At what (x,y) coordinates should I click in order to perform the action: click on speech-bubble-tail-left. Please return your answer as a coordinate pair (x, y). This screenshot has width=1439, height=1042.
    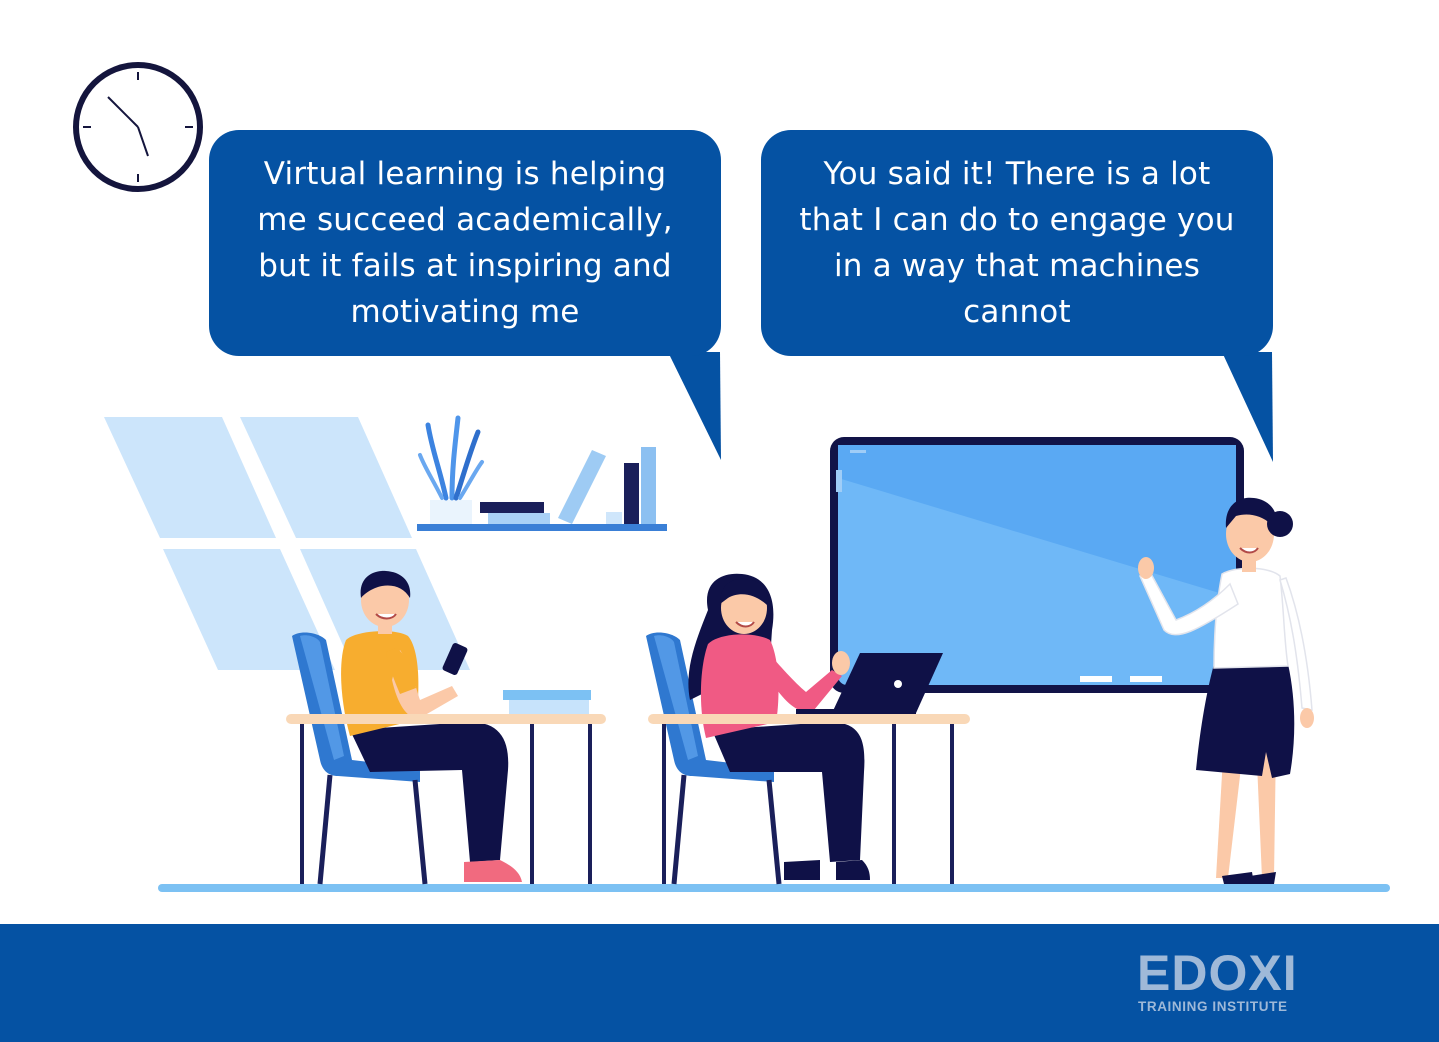
    Looking at the image, I should click on (694, 406).